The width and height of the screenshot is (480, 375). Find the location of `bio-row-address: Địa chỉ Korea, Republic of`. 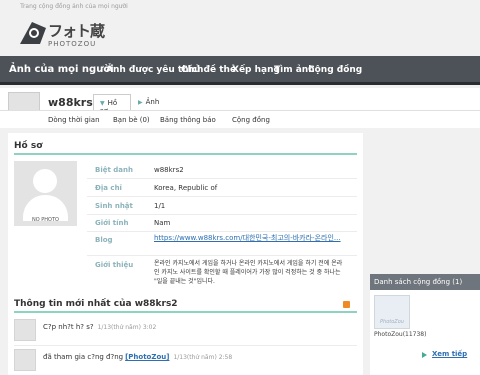

bio-row-address: Địa chỉ Korea, Republic of is located at coordinates (222, 188).